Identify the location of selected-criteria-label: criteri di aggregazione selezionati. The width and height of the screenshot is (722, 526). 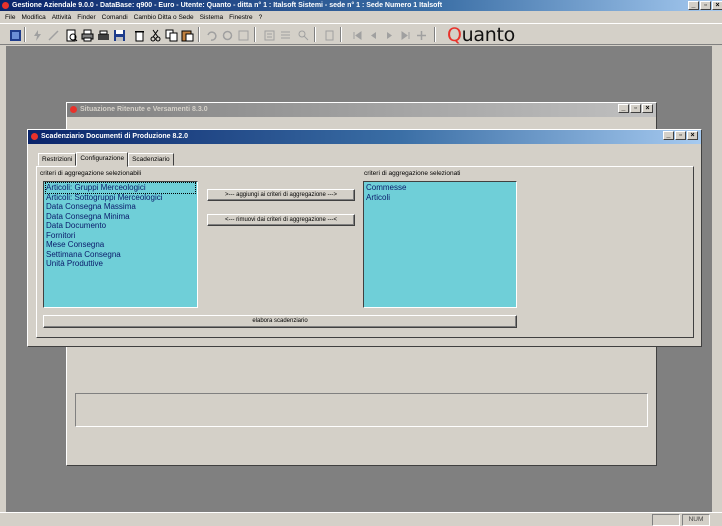
(412, 173).